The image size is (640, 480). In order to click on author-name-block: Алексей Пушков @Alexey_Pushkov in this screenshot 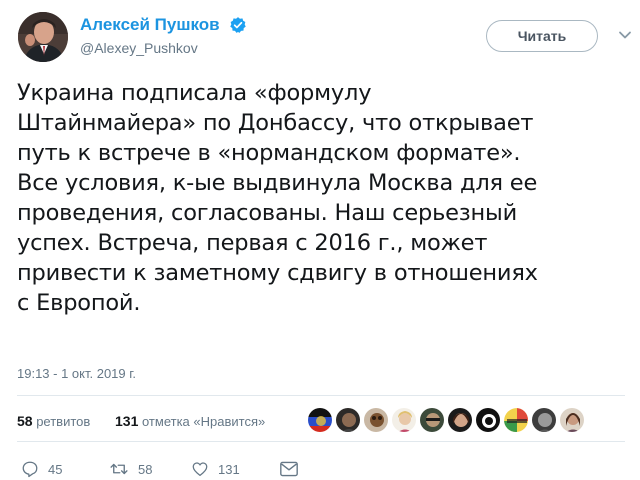, I will do `click(163, 35)`.